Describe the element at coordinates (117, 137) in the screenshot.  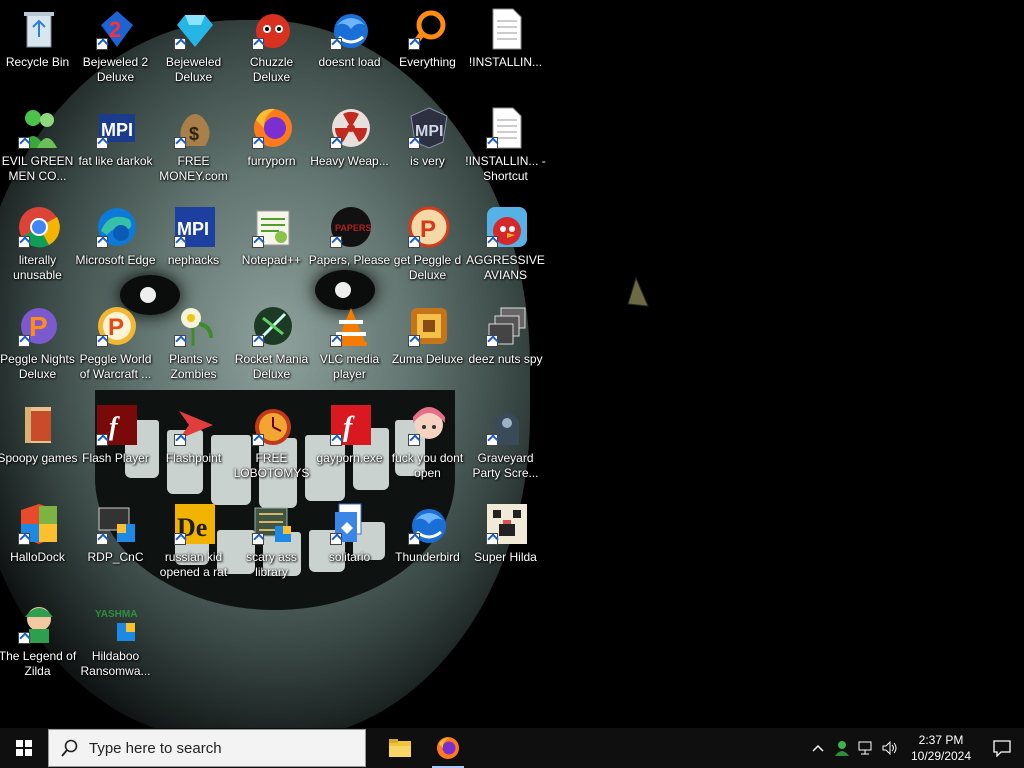
I see `desktop-icon: MPI fat like darkok` at that location.